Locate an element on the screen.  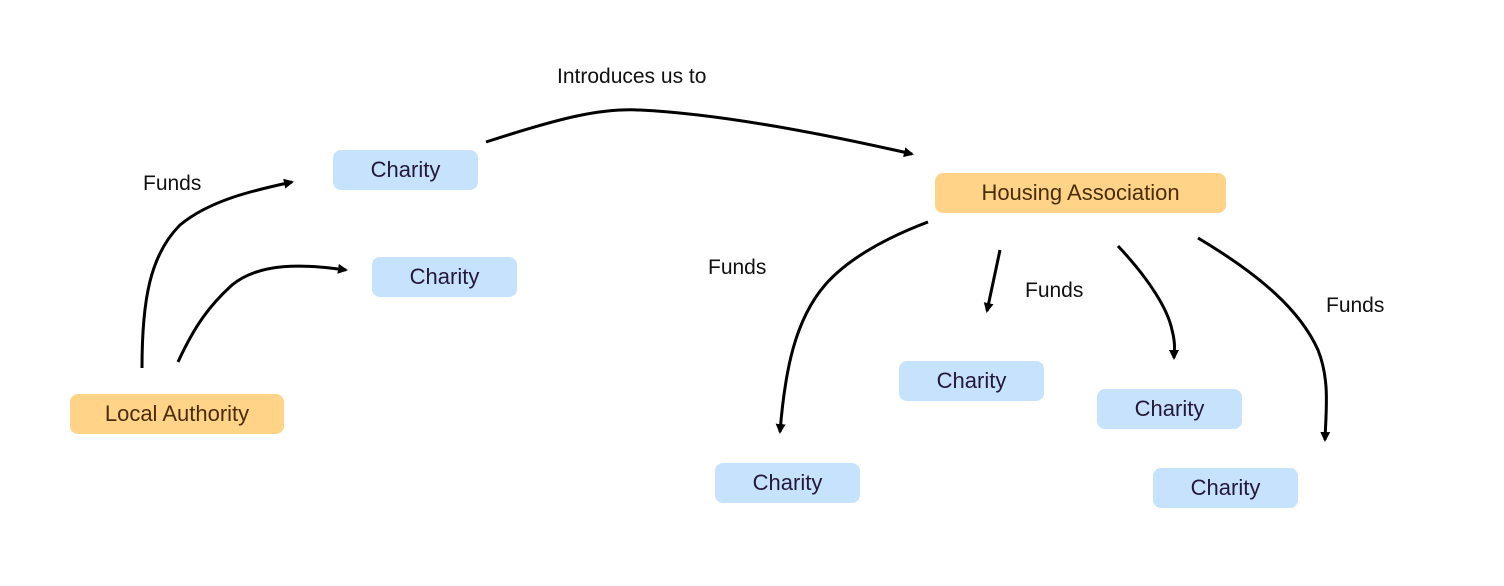
edge-charity-1-to-ha is located at coordinates (699, 133).